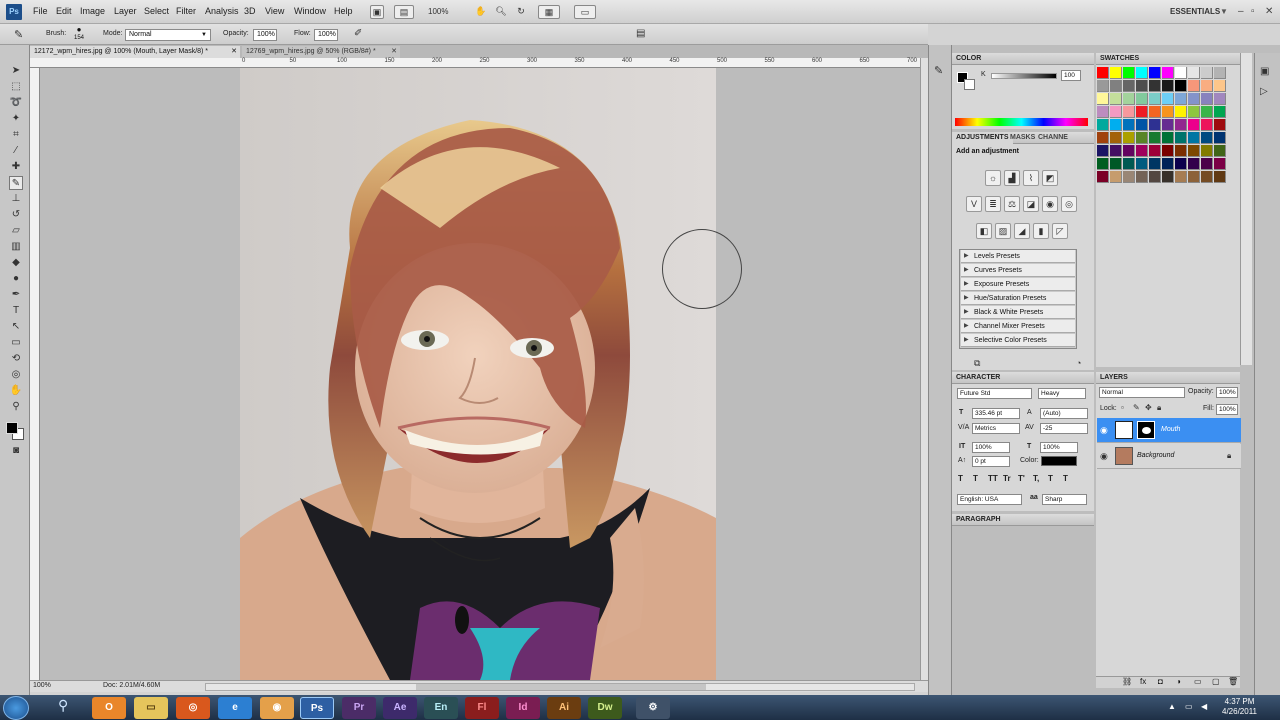 The height and width of the screenshot is (720, 1280). I want to click on status-zoom: 100%, so click(42, 685).